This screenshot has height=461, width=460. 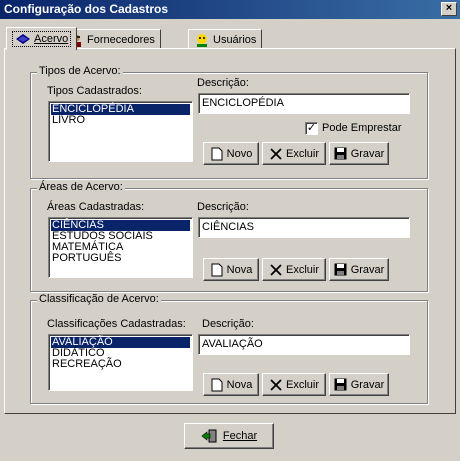 What do you see at coordinates (116, 324) in the screenshot?
I see `classificacao-list-label: Classificações Cadastradas:` at bounding box center [116, 324].